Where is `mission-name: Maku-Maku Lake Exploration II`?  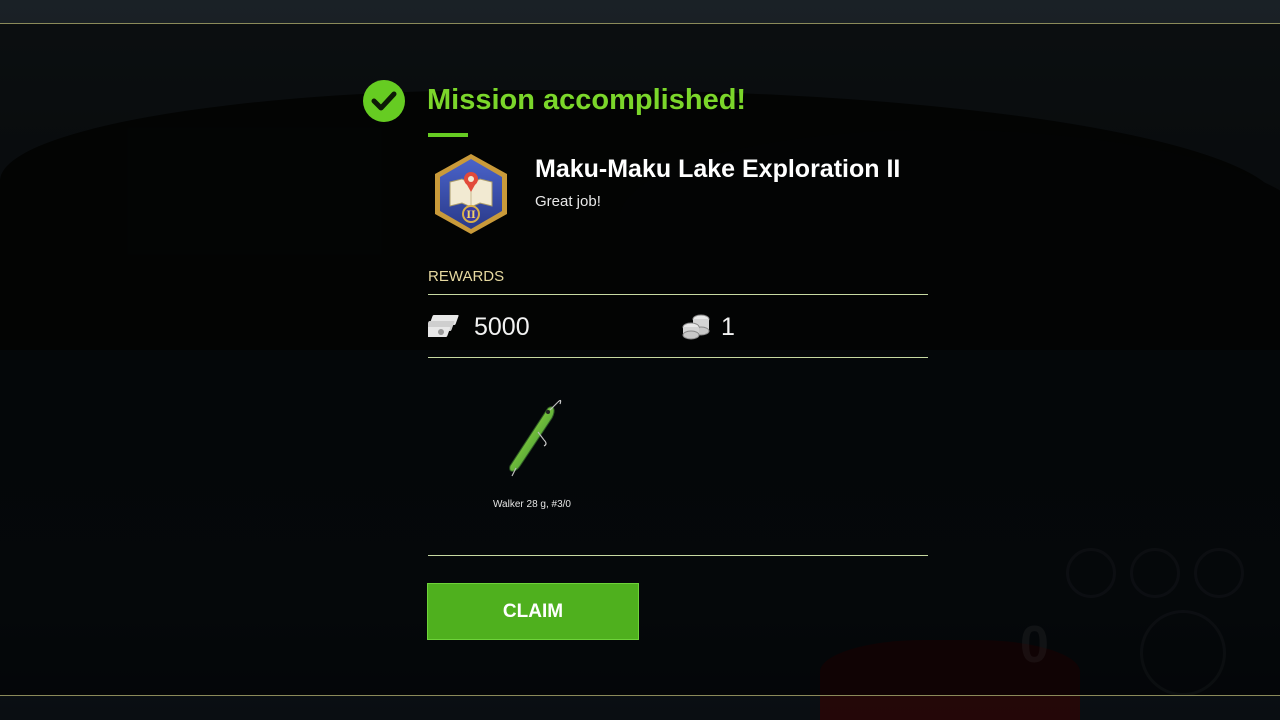 mission-name: Maku-Maku Lake Exploration II is located at coordinates (718, 169).